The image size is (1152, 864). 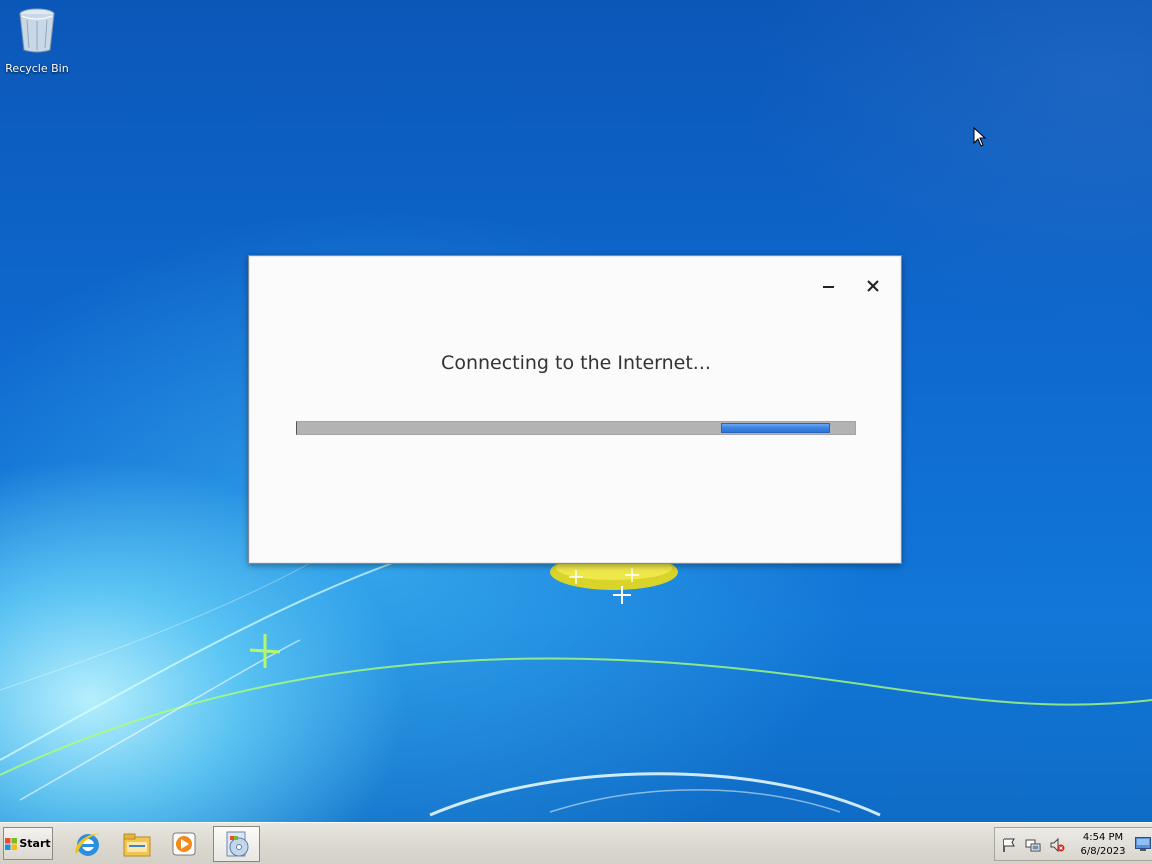 What do you see at coordinates (1143, 844) in the screenshot?
I see `show-desktop-icon` at bounding box center [1143, 844].